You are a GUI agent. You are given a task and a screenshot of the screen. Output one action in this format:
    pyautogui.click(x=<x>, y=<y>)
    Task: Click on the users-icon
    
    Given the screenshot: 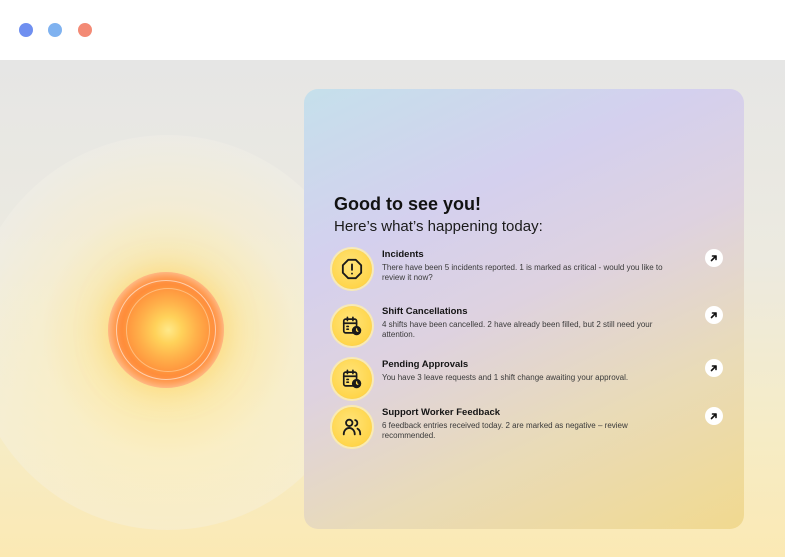 What is the action you would take?
    pyautogui.click(x=352, y=427)
    